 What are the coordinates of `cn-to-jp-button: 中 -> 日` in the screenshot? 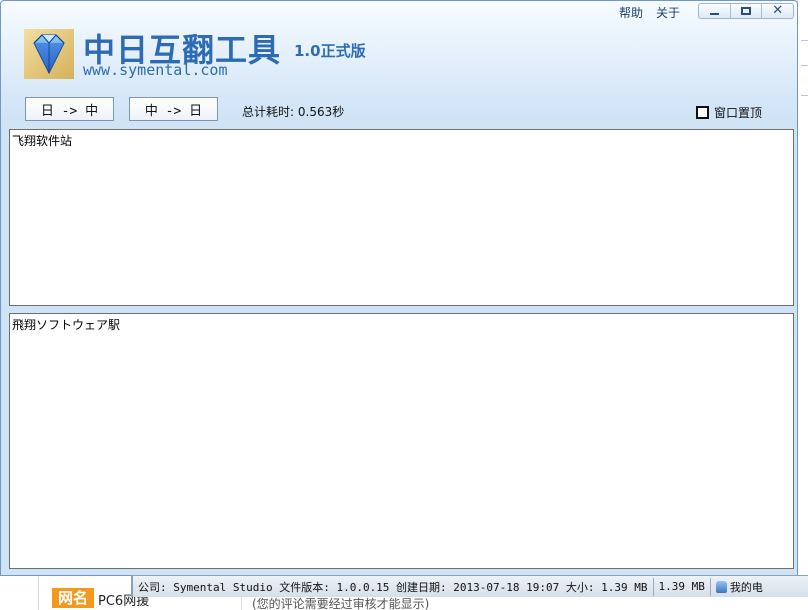 It's located at (173, 109).